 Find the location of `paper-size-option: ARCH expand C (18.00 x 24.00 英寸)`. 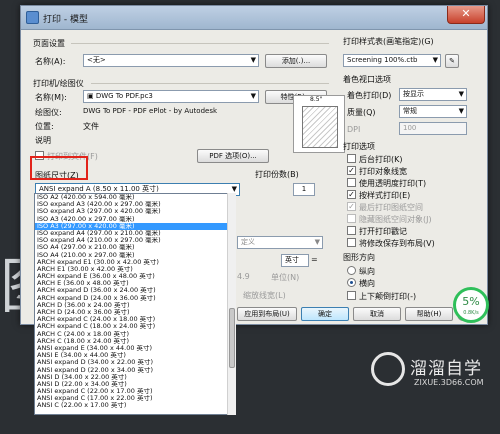

paper-size-option: ARCH expand C (18.00 x 24.00 英寸) is located at coordinates (133, 326).